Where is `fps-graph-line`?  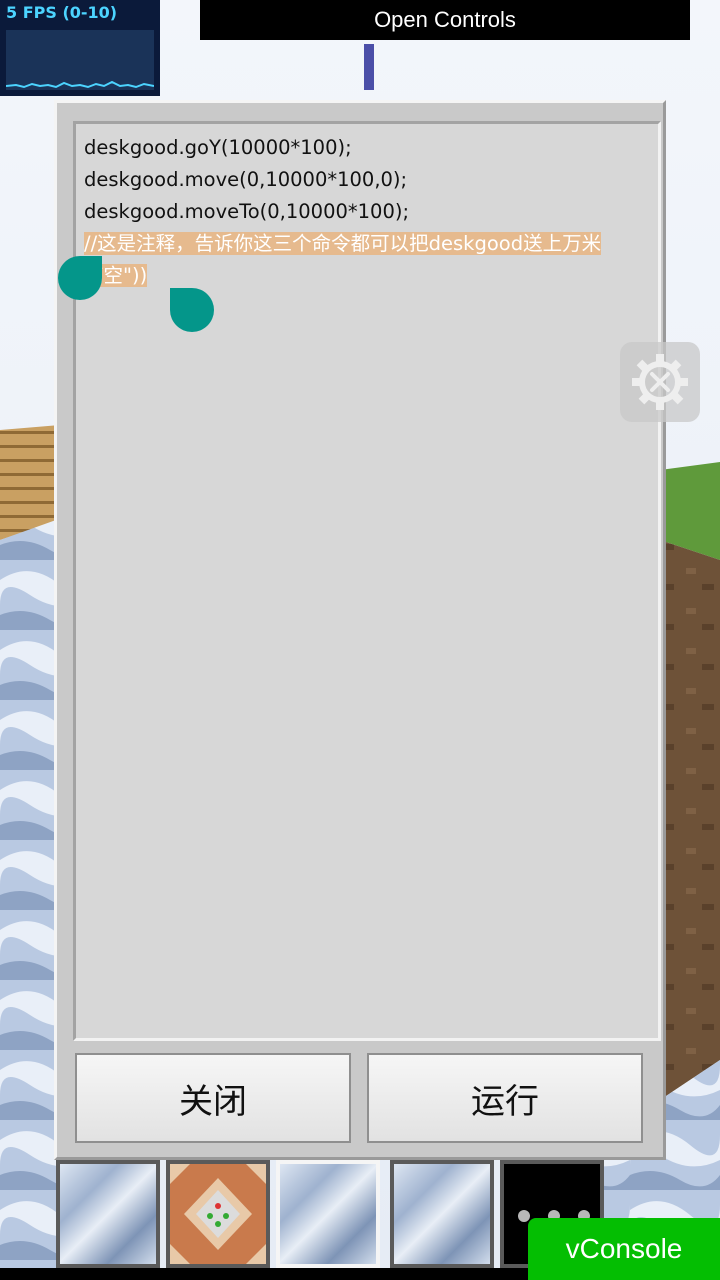
fps-graph-line is located at coordinates (80, 84).